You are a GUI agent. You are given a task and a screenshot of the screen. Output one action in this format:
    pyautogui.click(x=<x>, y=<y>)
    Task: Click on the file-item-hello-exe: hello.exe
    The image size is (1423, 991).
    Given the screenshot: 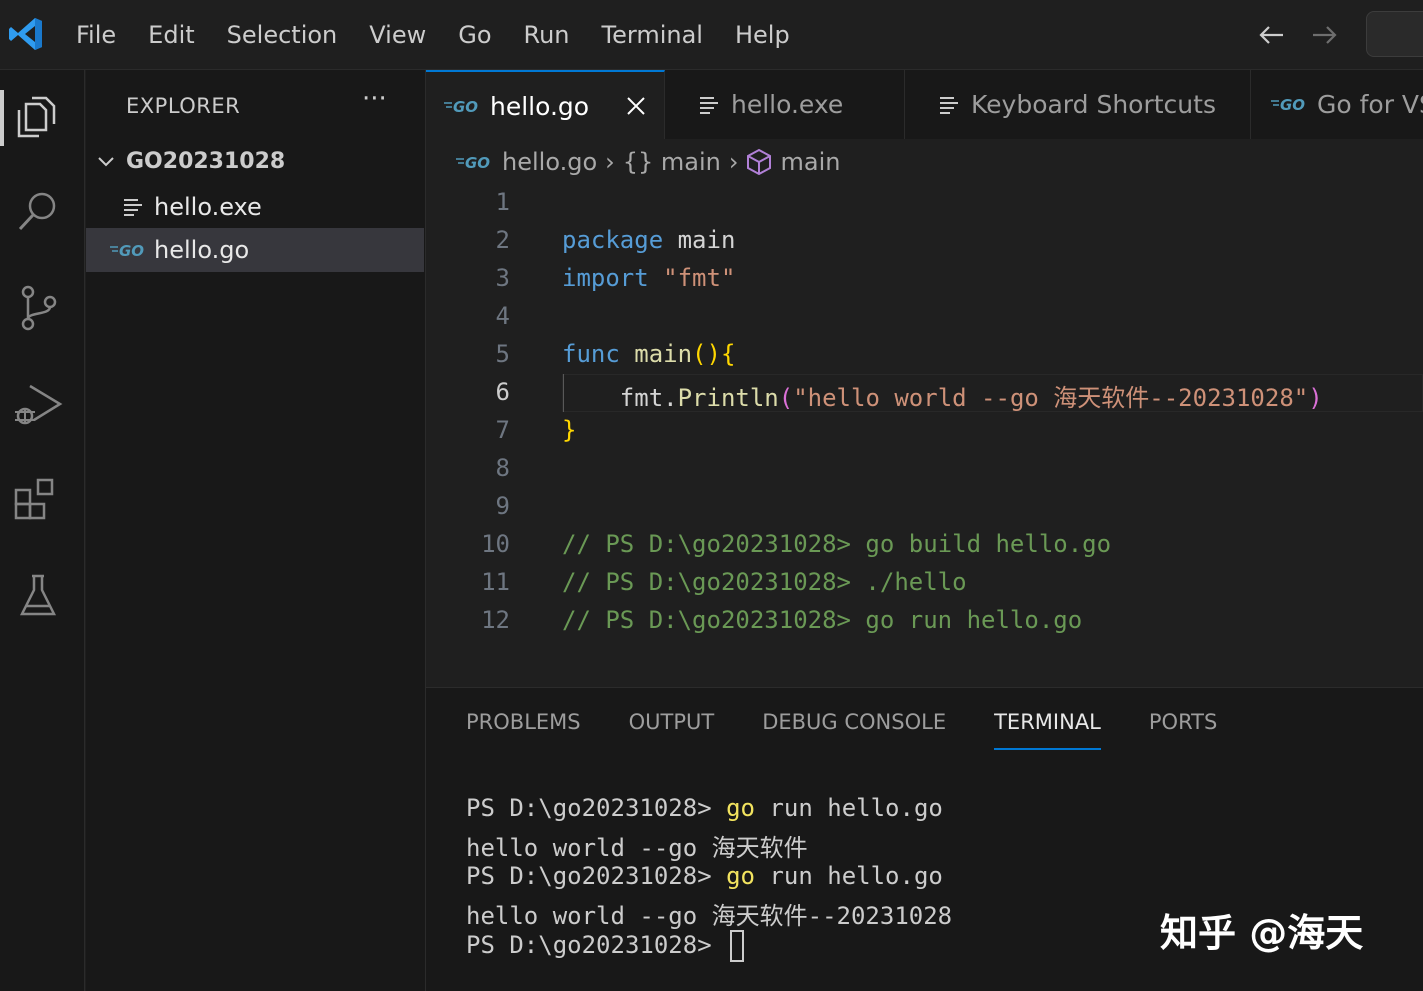 What is the action you would take?
    pyautogui.click(x=255, y=207)
    